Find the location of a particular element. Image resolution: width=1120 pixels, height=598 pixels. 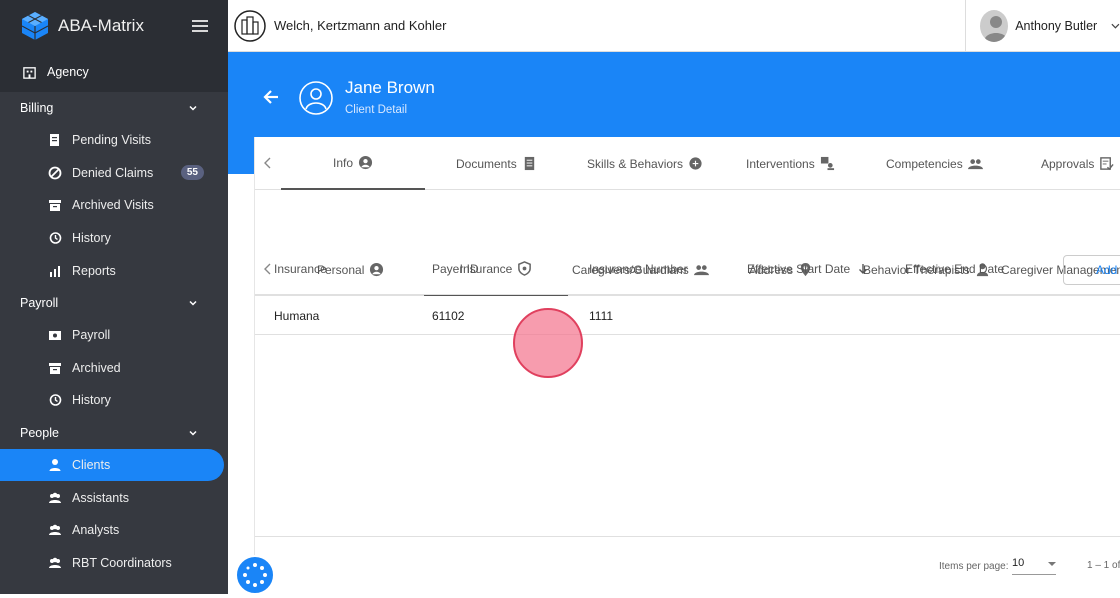

sidebar-item-label: Denied Claims is located at coordinates (113, 172).